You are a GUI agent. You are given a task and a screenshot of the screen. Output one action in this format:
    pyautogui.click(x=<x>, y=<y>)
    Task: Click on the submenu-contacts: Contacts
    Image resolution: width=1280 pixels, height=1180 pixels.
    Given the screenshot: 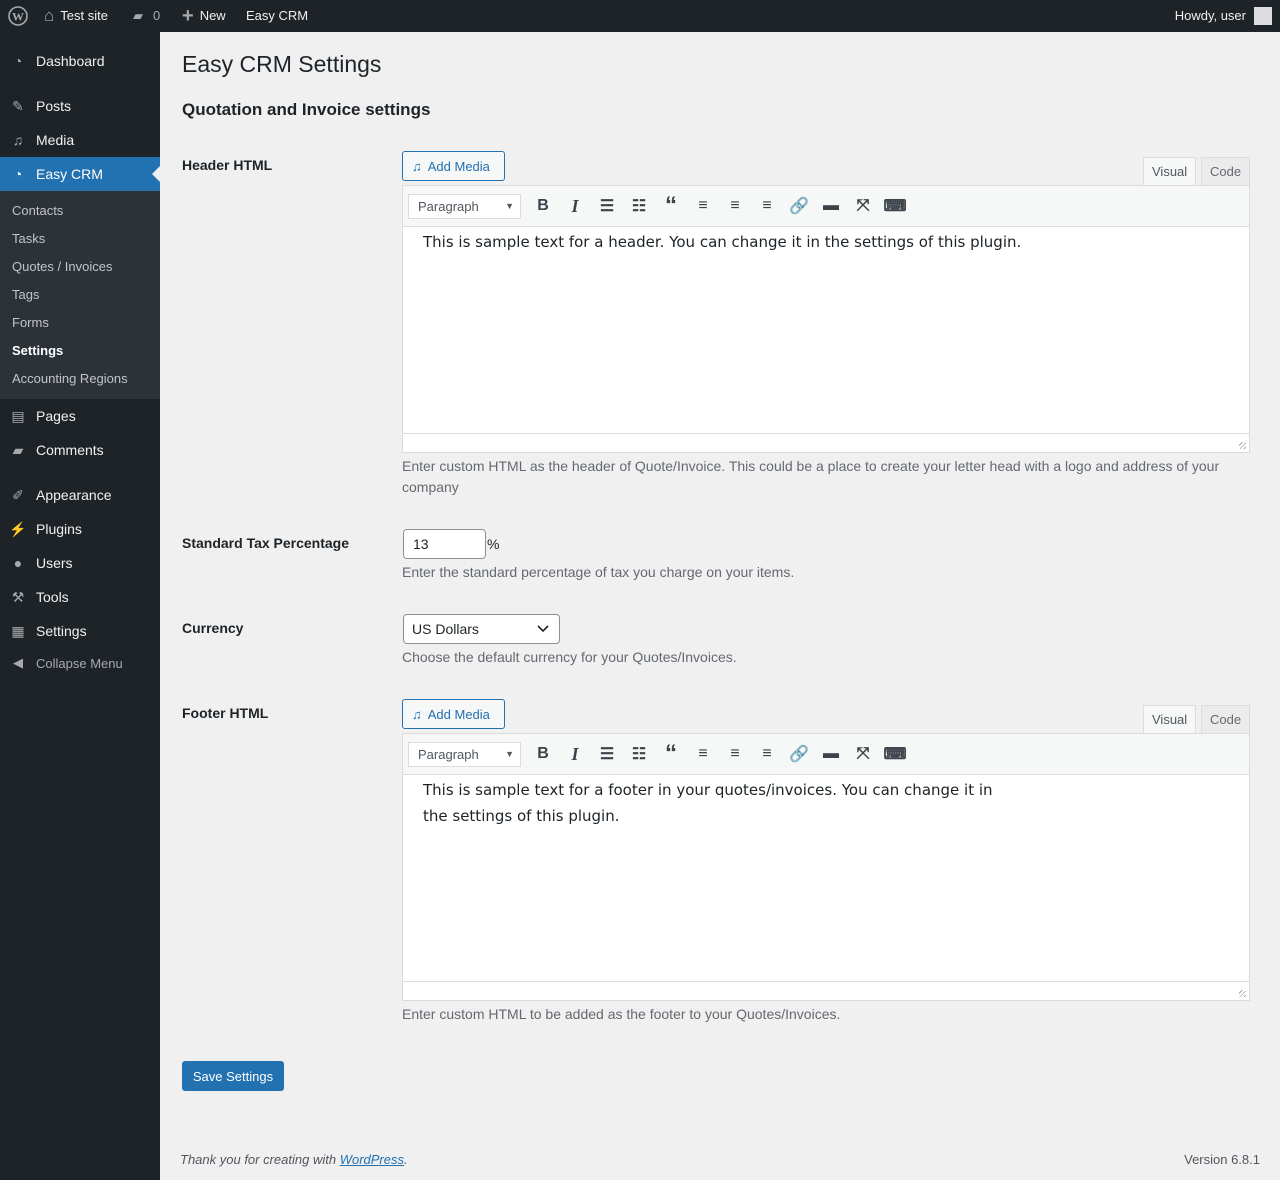 What is the action you would take?
    pyautogui.click(x=37, y=210)
    